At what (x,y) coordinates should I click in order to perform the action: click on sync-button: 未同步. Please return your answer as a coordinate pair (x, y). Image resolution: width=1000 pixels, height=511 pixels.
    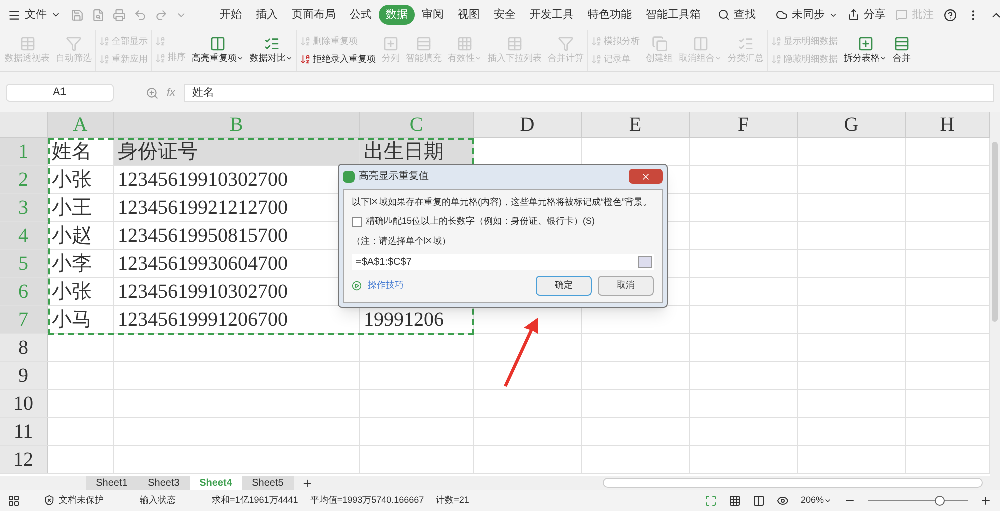
    Looking at the image, I should click on (807, 15).